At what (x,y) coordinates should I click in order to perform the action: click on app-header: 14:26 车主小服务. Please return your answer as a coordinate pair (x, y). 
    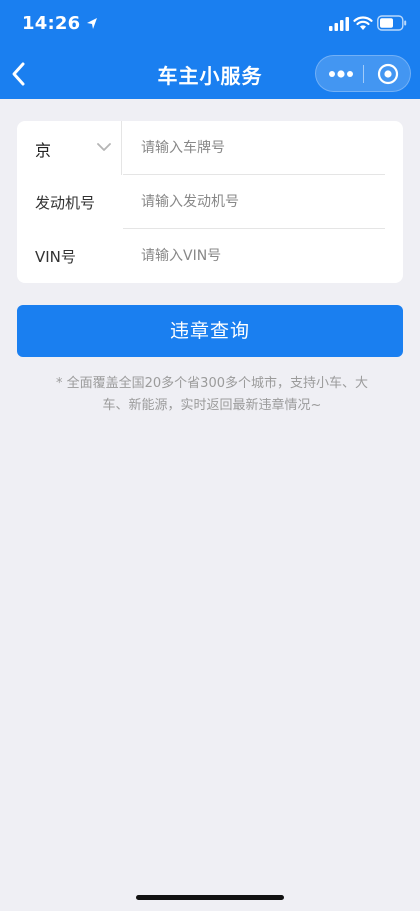
    Looking at the image, I should click on (210, 49).